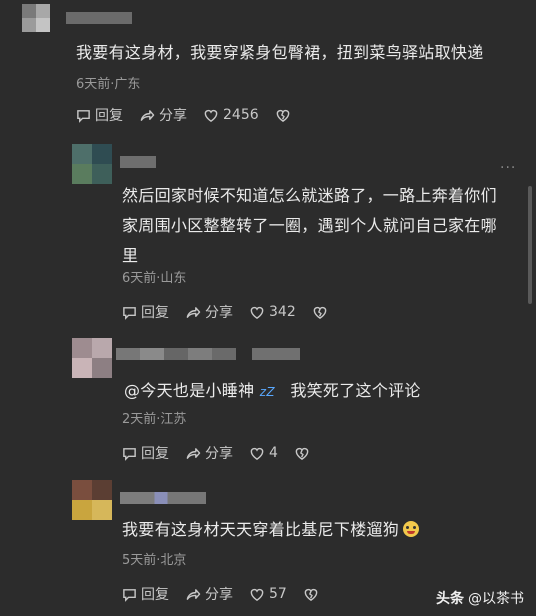 The image size is (536, 616). Describe the element at coordinates (193, 115) in the screenshot. I see `comment-actions: 回复 分享 2456` at that location.